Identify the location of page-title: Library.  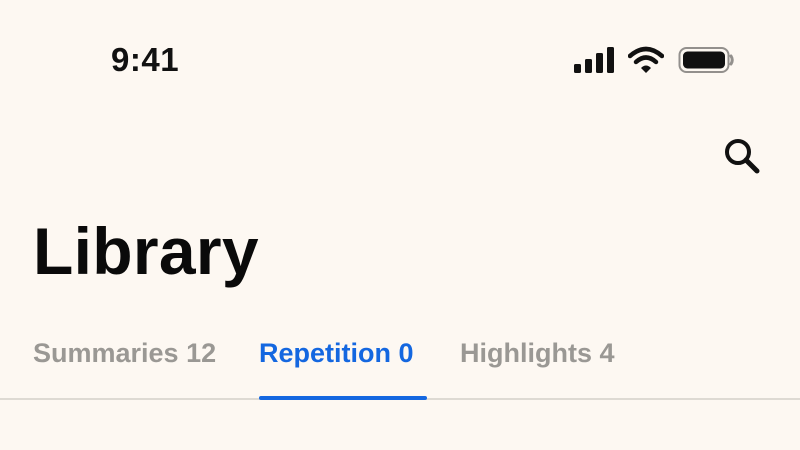
(146, 251).